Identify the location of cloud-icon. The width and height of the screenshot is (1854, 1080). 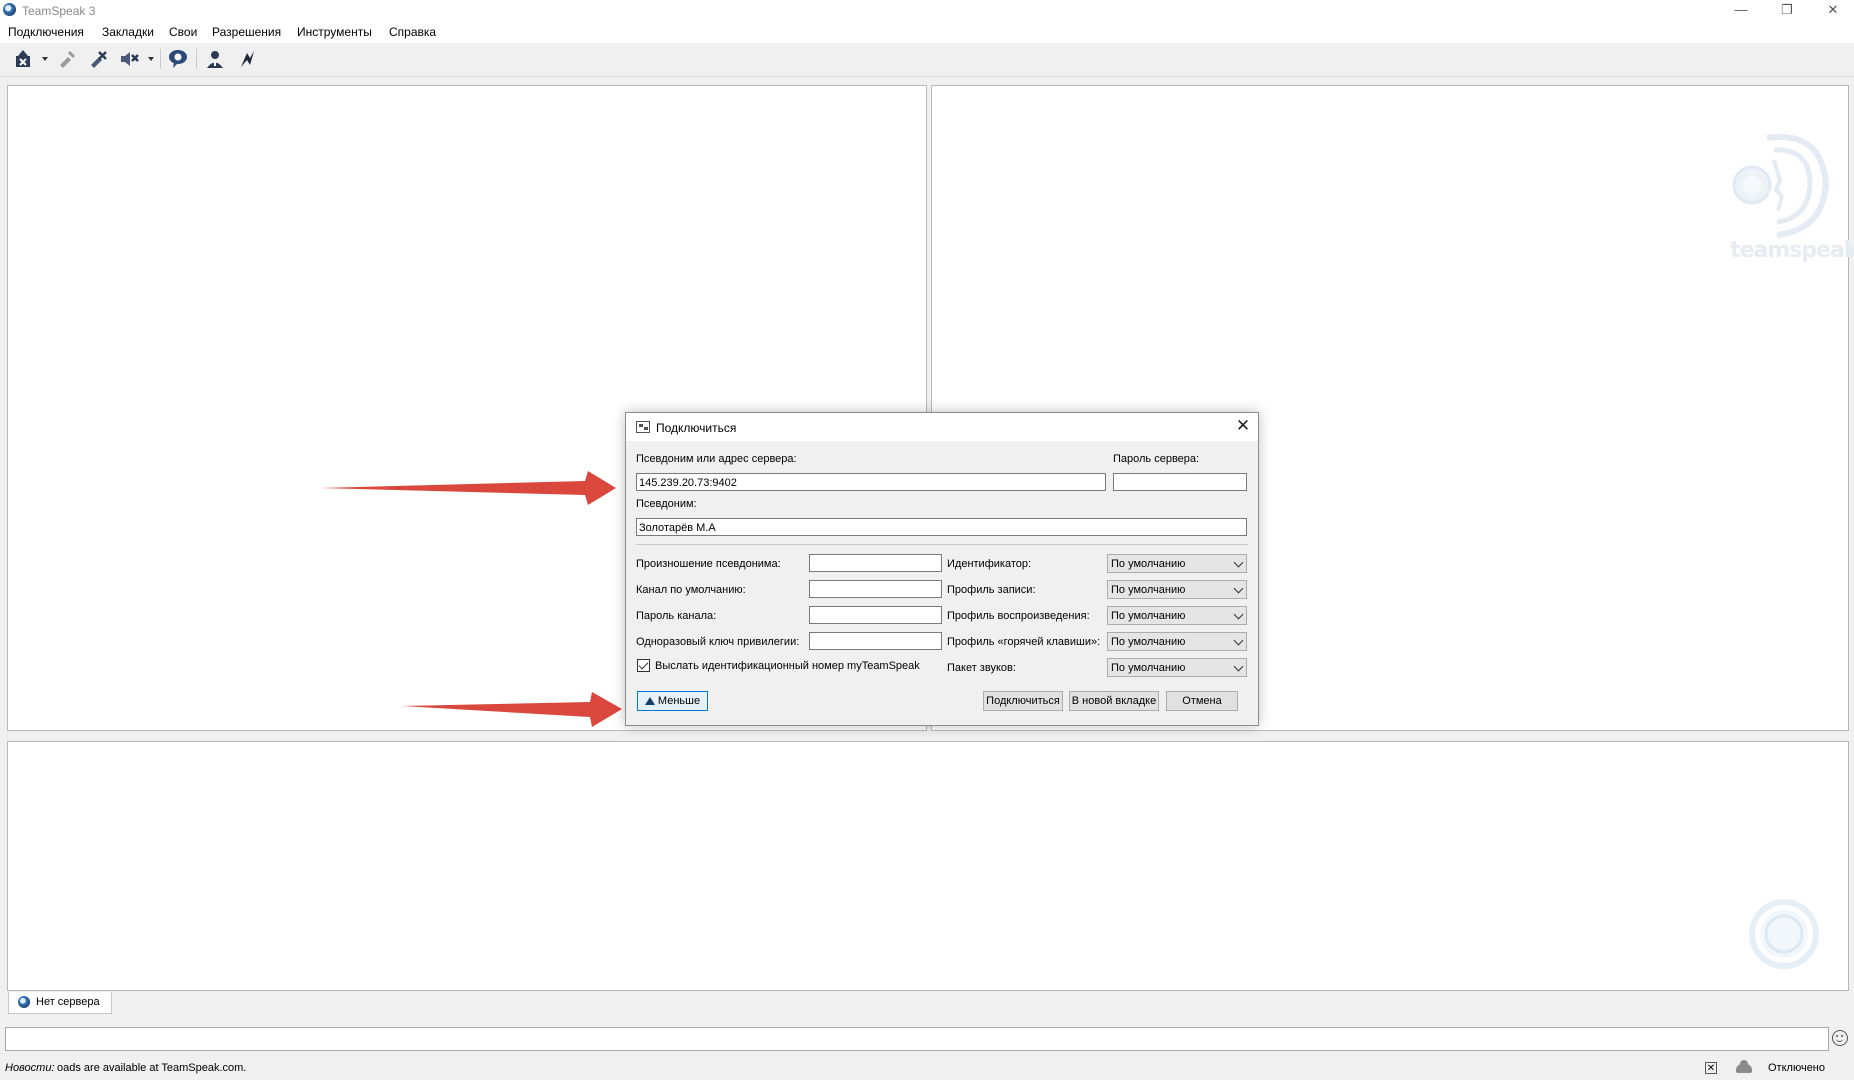
(1744, 1066).